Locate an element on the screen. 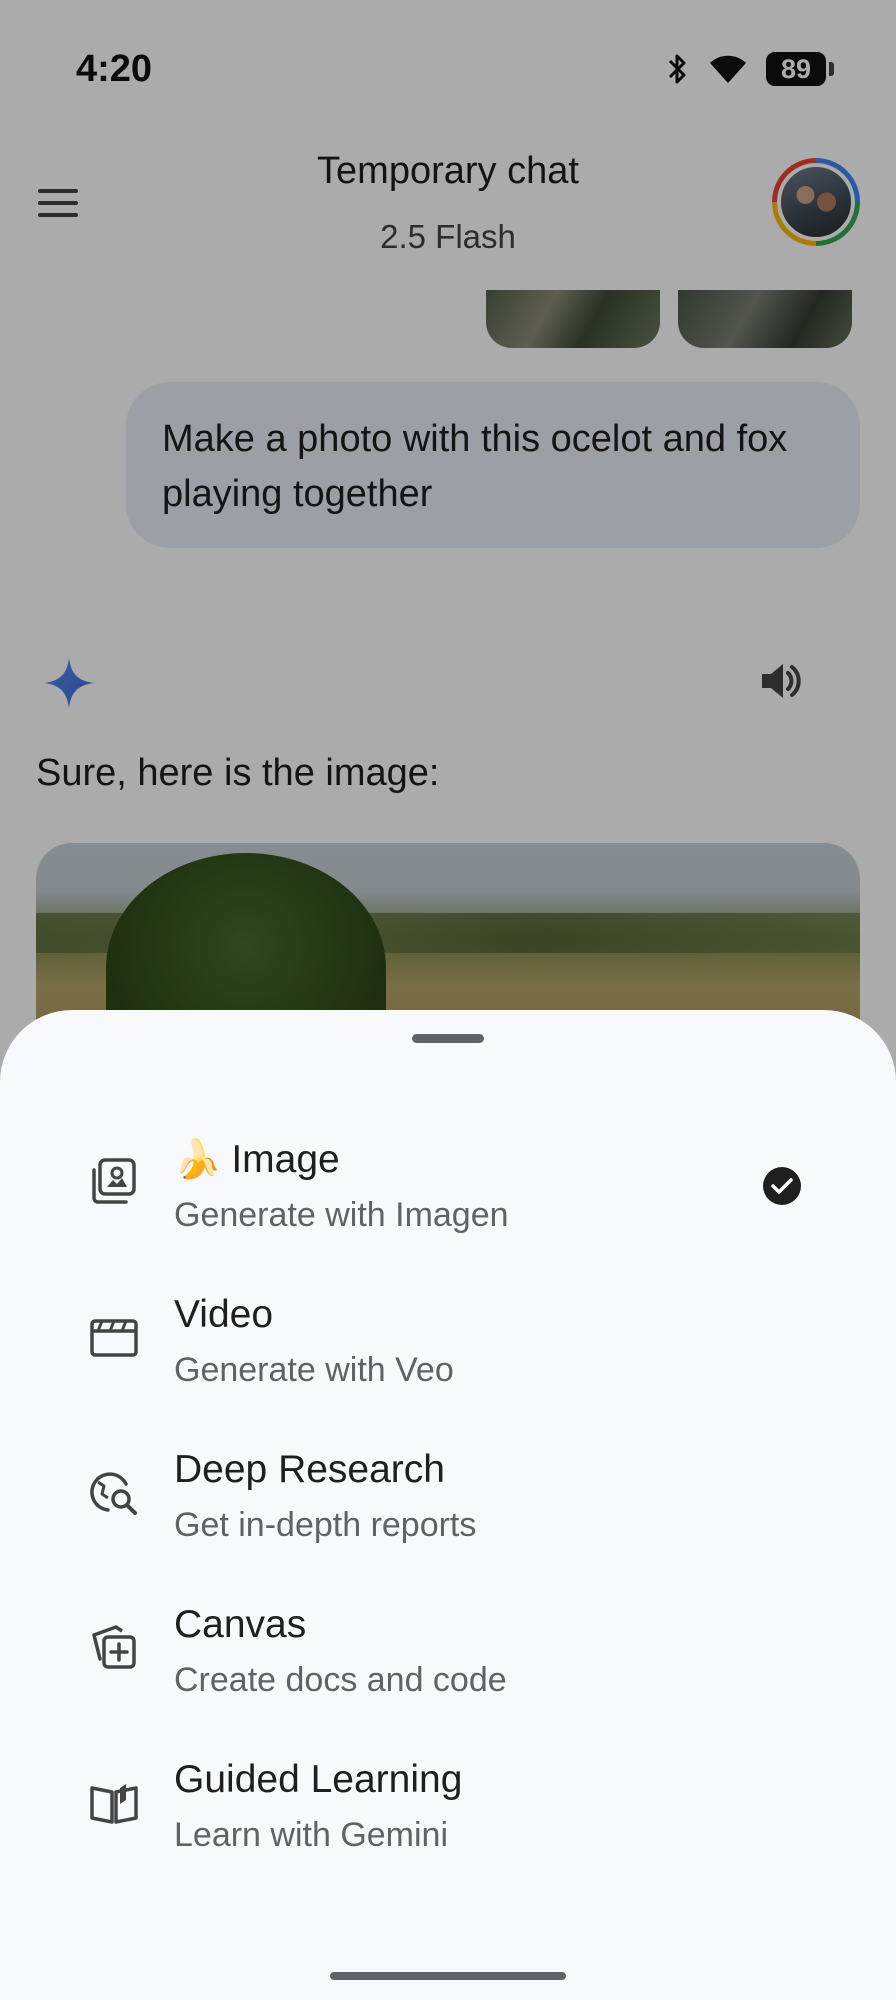  menu-item-description: Get in-depth reports is located at coordinates (325, 1525).